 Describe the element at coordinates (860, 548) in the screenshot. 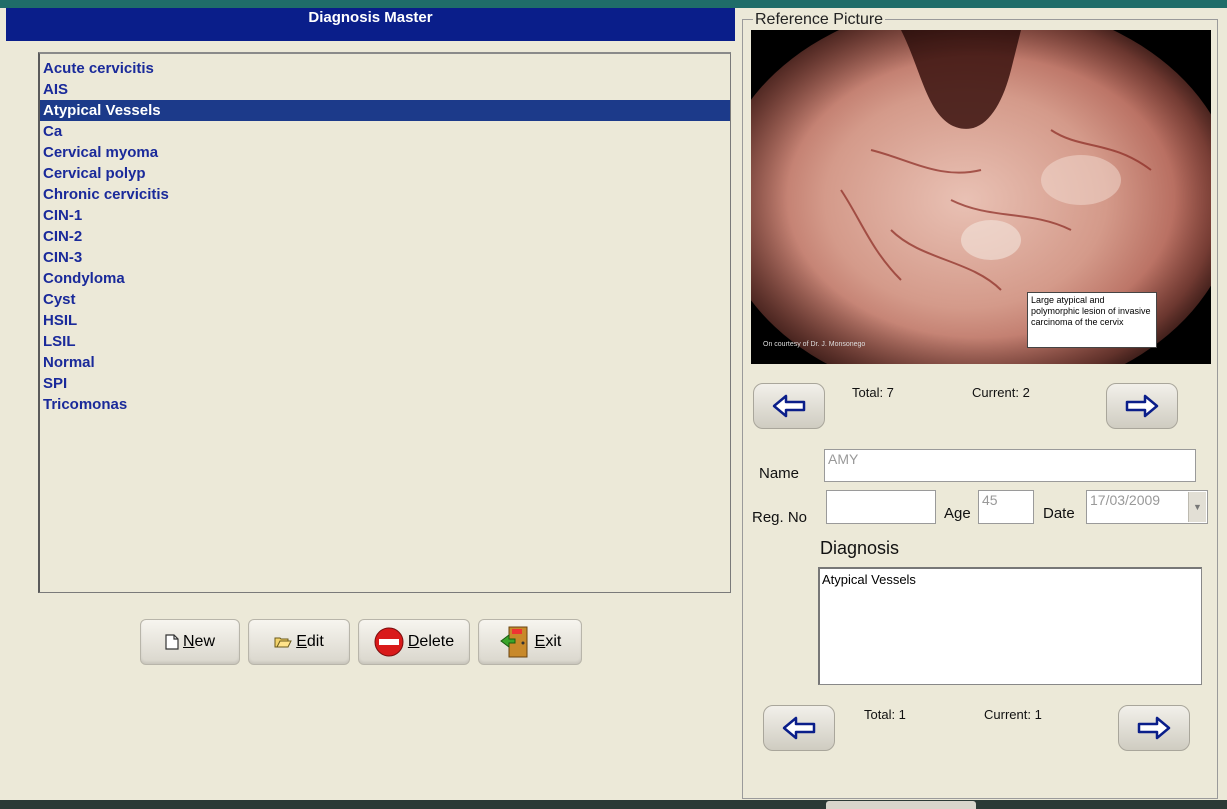

I see `diagnosis-label: Diagnosis` at that location.